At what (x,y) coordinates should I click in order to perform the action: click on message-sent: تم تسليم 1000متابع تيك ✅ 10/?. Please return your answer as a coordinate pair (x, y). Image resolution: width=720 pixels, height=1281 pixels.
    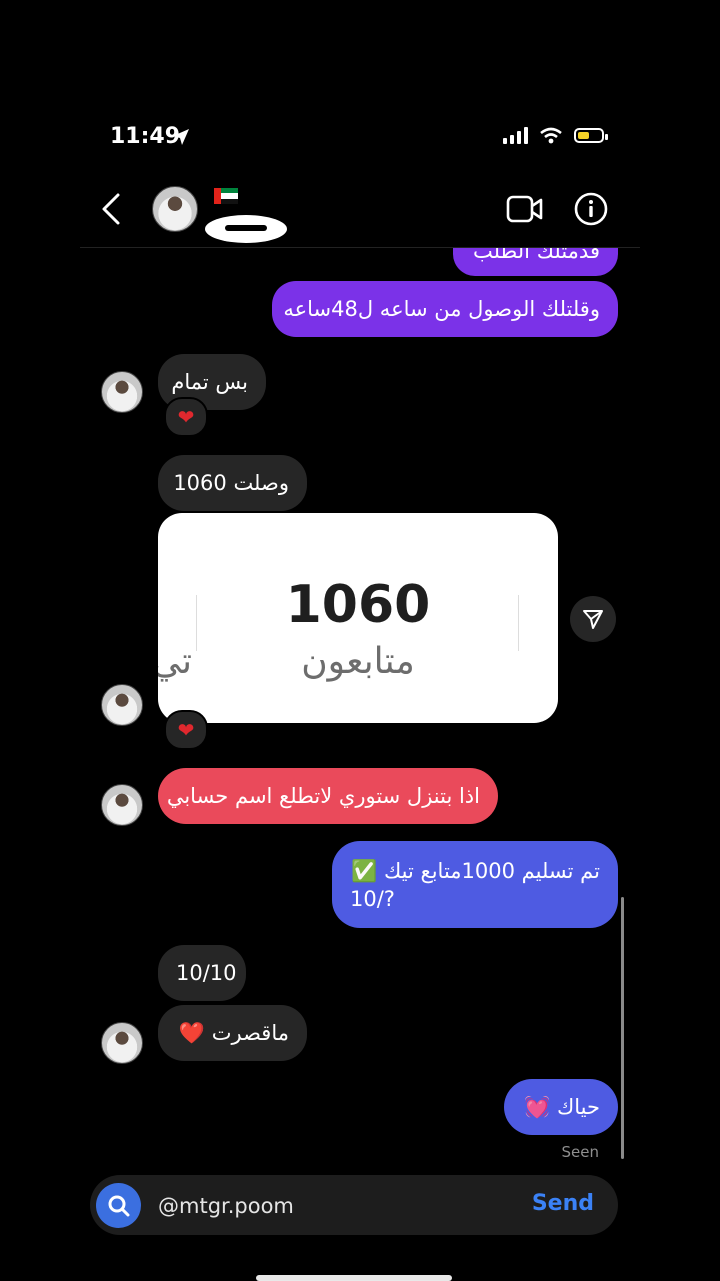
    Looking at the image, I should click on (475, 884).